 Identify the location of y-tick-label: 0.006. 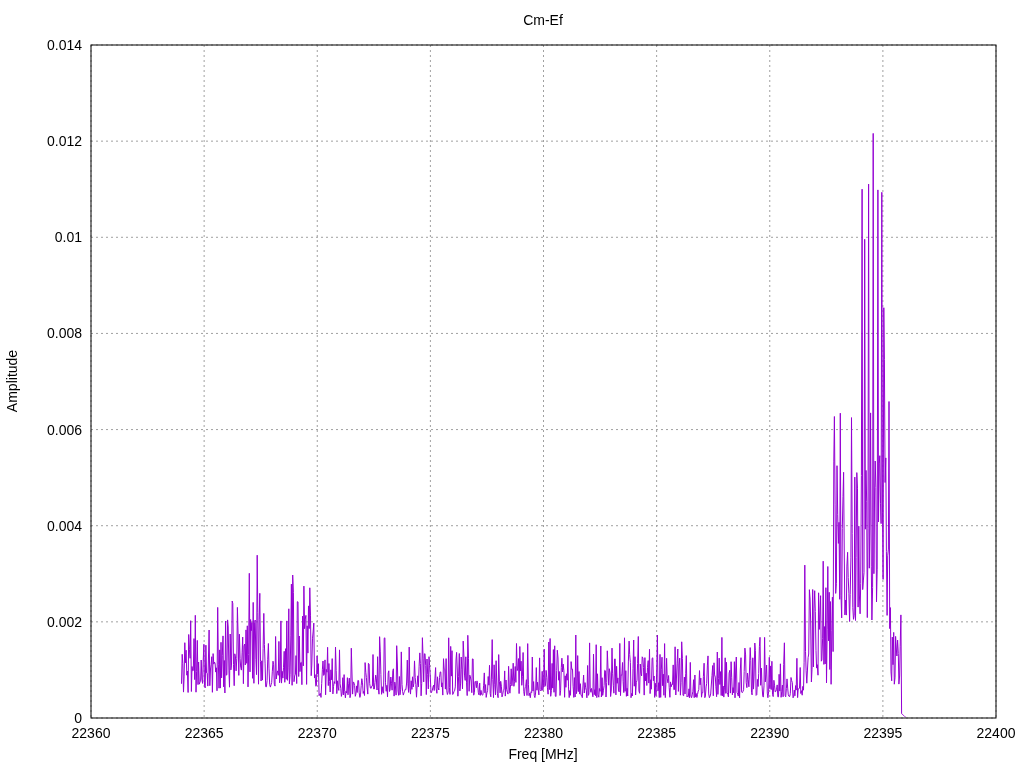
(64, 429).